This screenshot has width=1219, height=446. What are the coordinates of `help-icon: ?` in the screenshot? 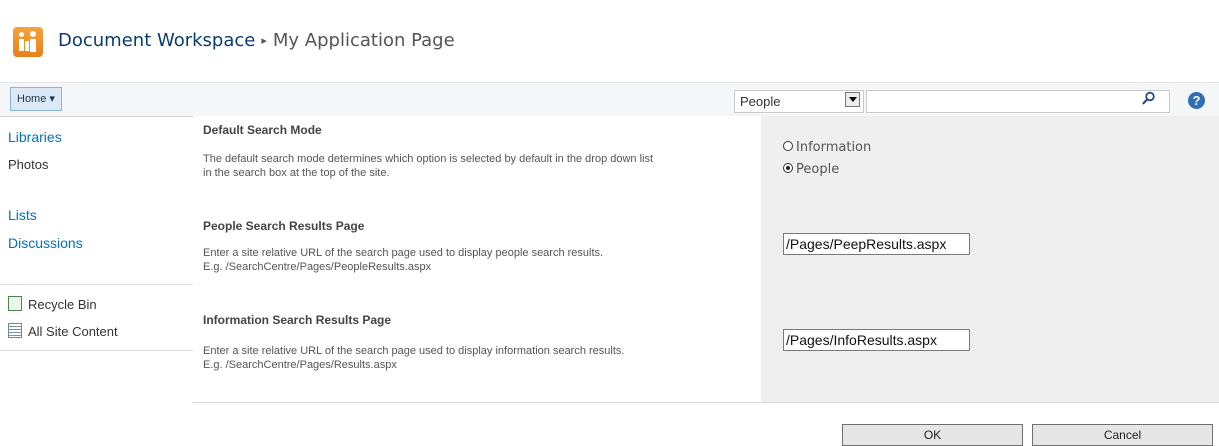 It's located at (1196, 100).